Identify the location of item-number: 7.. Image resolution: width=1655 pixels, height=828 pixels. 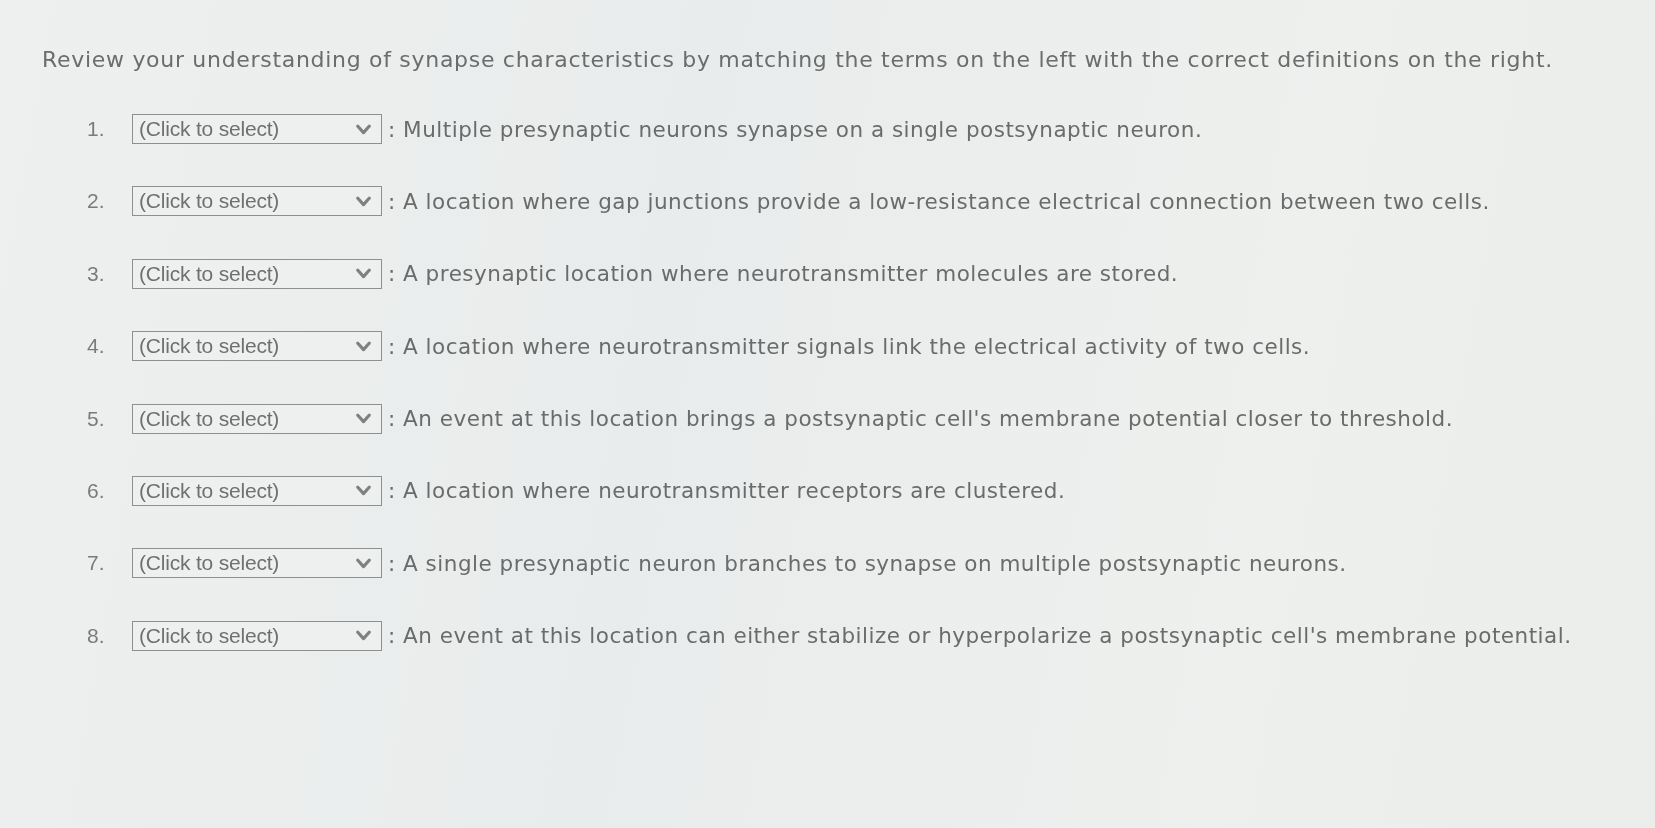
(96, 563).